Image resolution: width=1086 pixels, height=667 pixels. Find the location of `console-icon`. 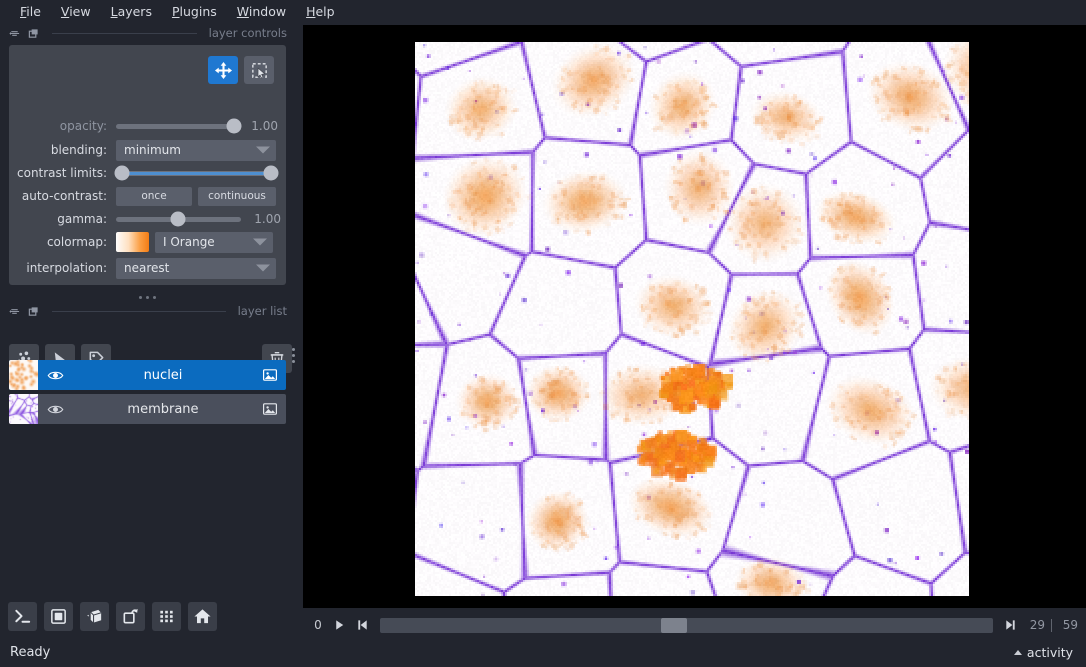

console-icon is located at coordinates (23, 616).